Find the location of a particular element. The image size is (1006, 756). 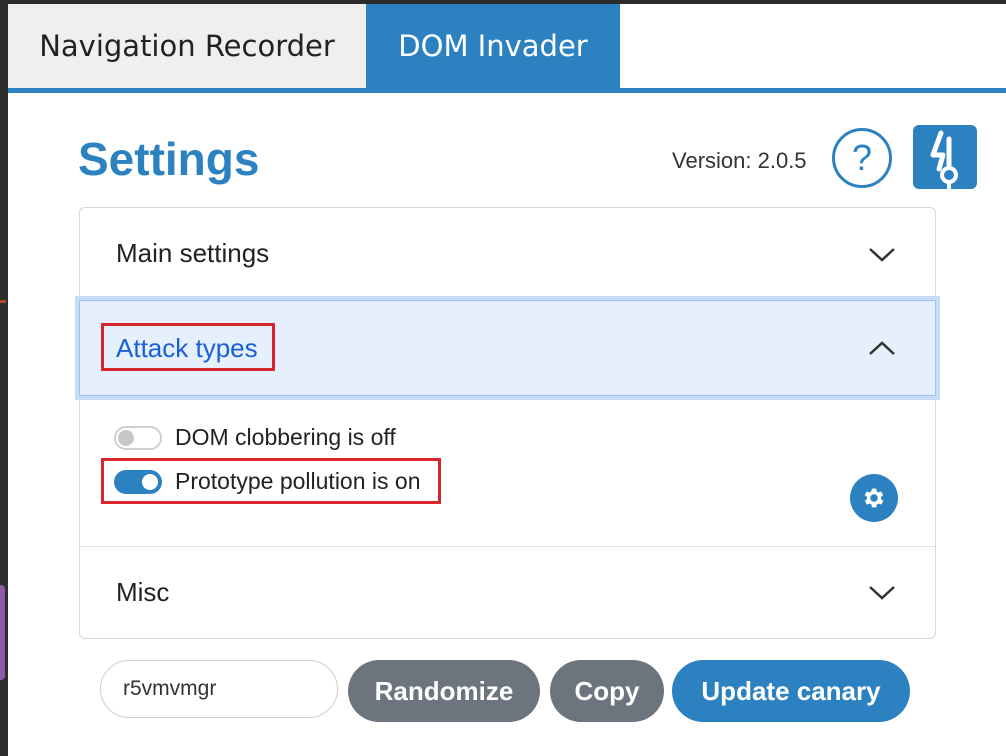

option-dom-clobbering: DOM clobbering is off is located at coordinates (255, 437).